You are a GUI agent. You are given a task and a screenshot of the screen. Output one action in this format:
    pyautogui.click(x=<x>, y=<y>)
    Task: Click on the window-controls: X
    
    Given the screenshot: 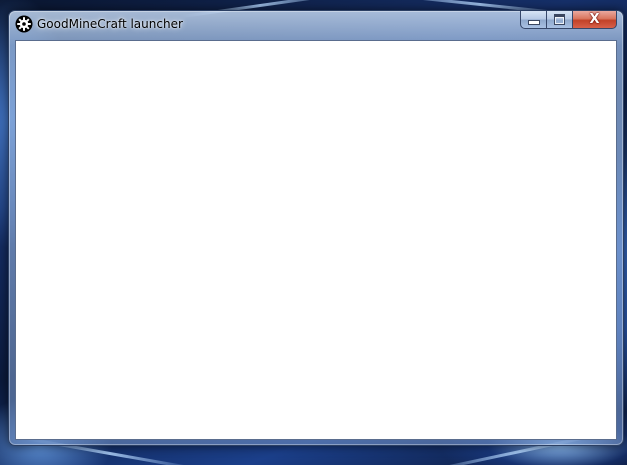 What is the action you would take?
    pyautogui.click(x=568, y=20)
    